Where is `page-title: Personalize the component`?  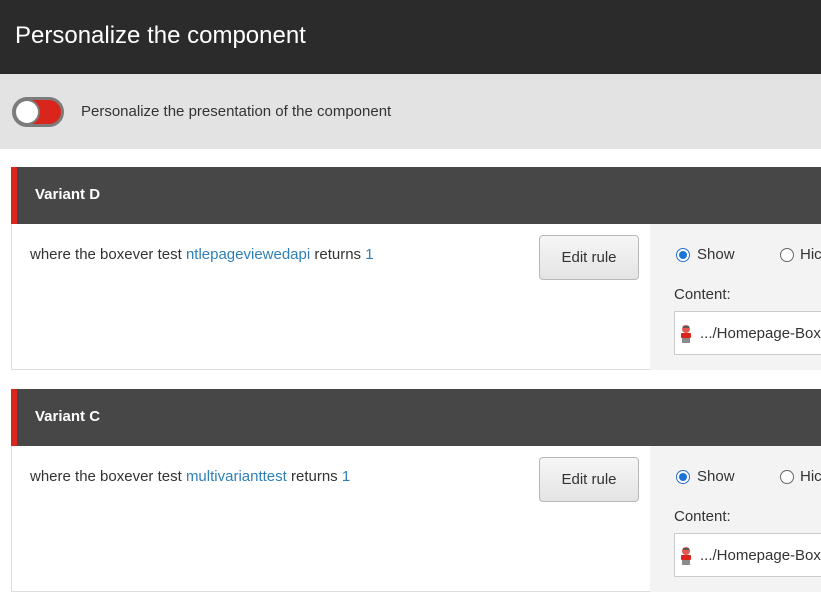
page-title: Personalize the component is located at coordinates (160, 35).